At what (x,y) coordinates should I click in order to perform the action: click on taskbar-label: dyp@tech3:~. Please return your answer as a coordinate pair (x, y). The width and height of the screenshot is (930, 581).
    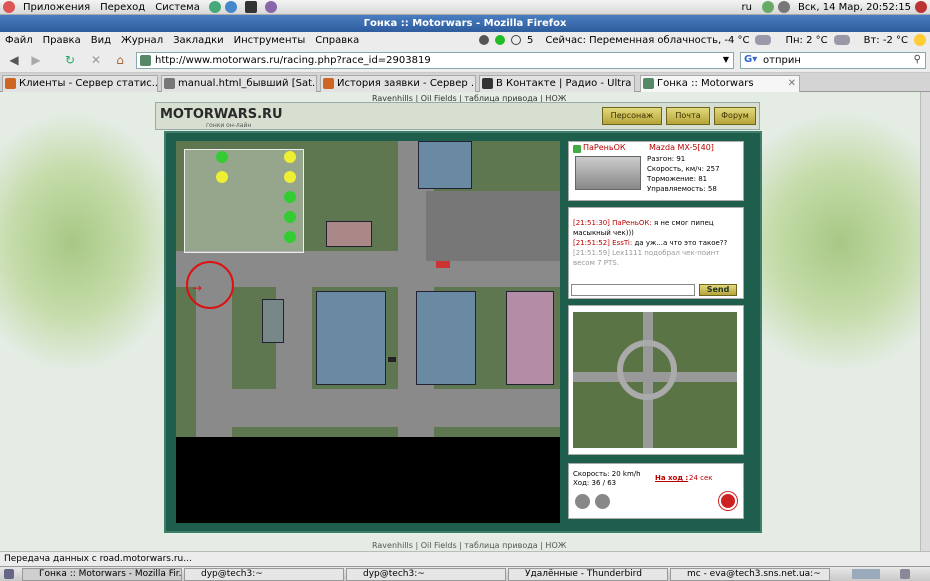
    Looking at the image, I should click on (232, 574).